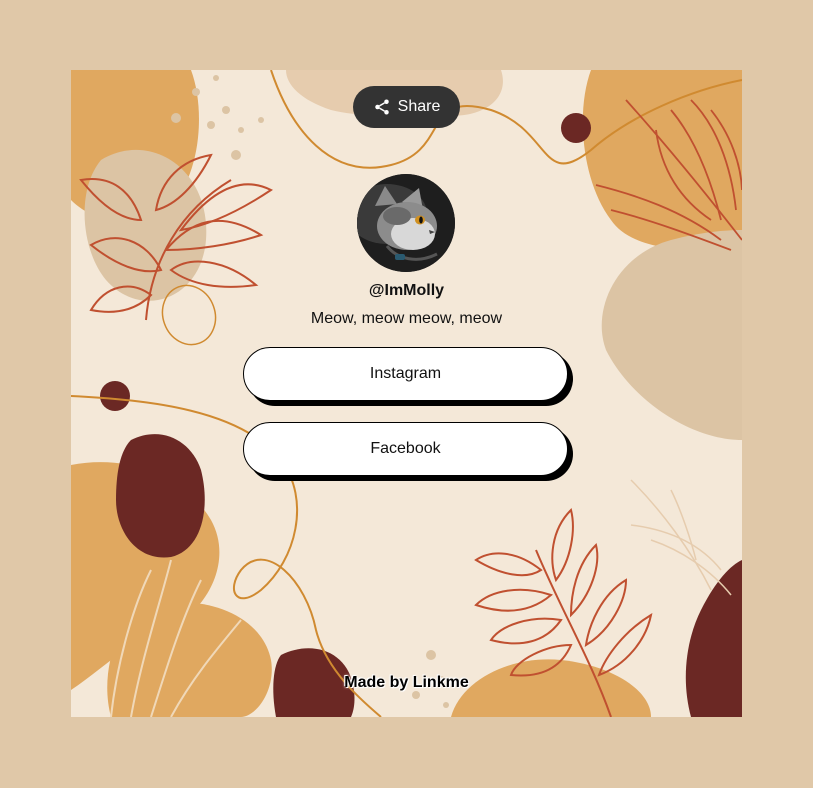 The height and width of the screenshot is (788, 813). I want to click on facebook-link-button: Facebook, so click(405, 449).